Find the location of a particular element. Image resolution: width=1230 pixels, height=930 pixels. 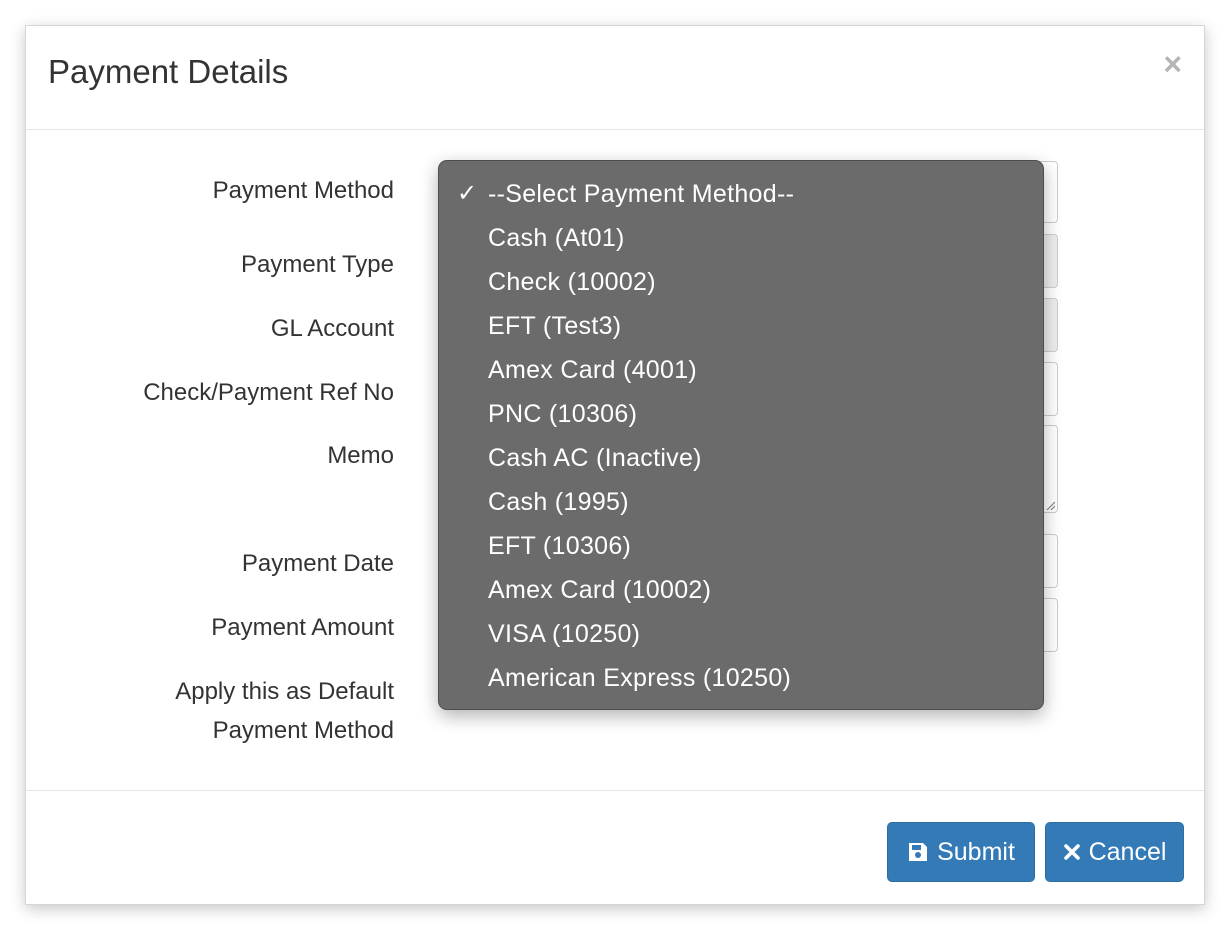

dropdown-option: Check (10002) is located at coordinates (741, 282).